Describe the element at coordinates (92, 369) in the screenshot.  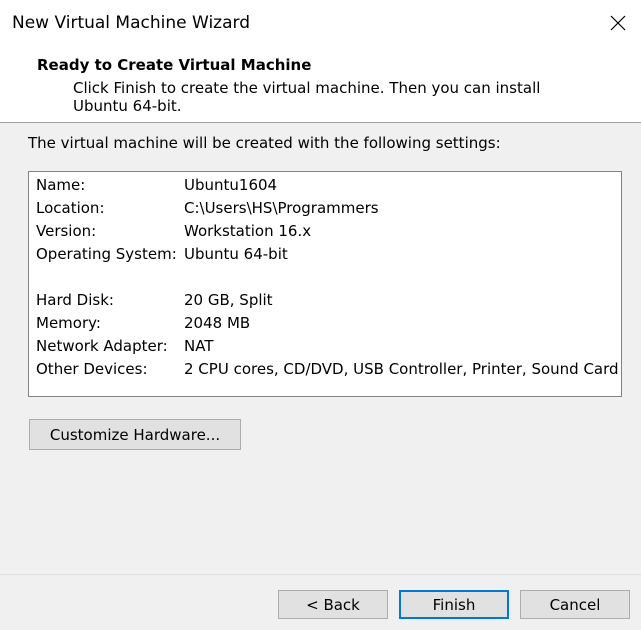
I see `setting-label: Other Devices:` at that location.